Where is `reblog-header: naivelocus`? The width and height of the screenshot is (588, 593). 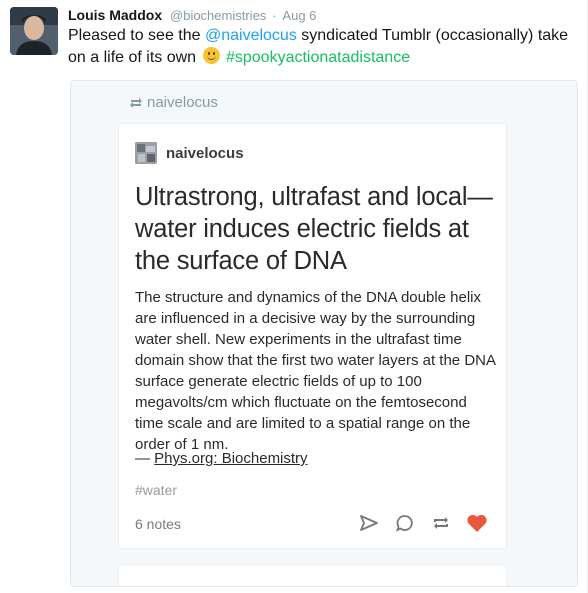 reblog-header: naivelocus is located at coordinates (173, 102).